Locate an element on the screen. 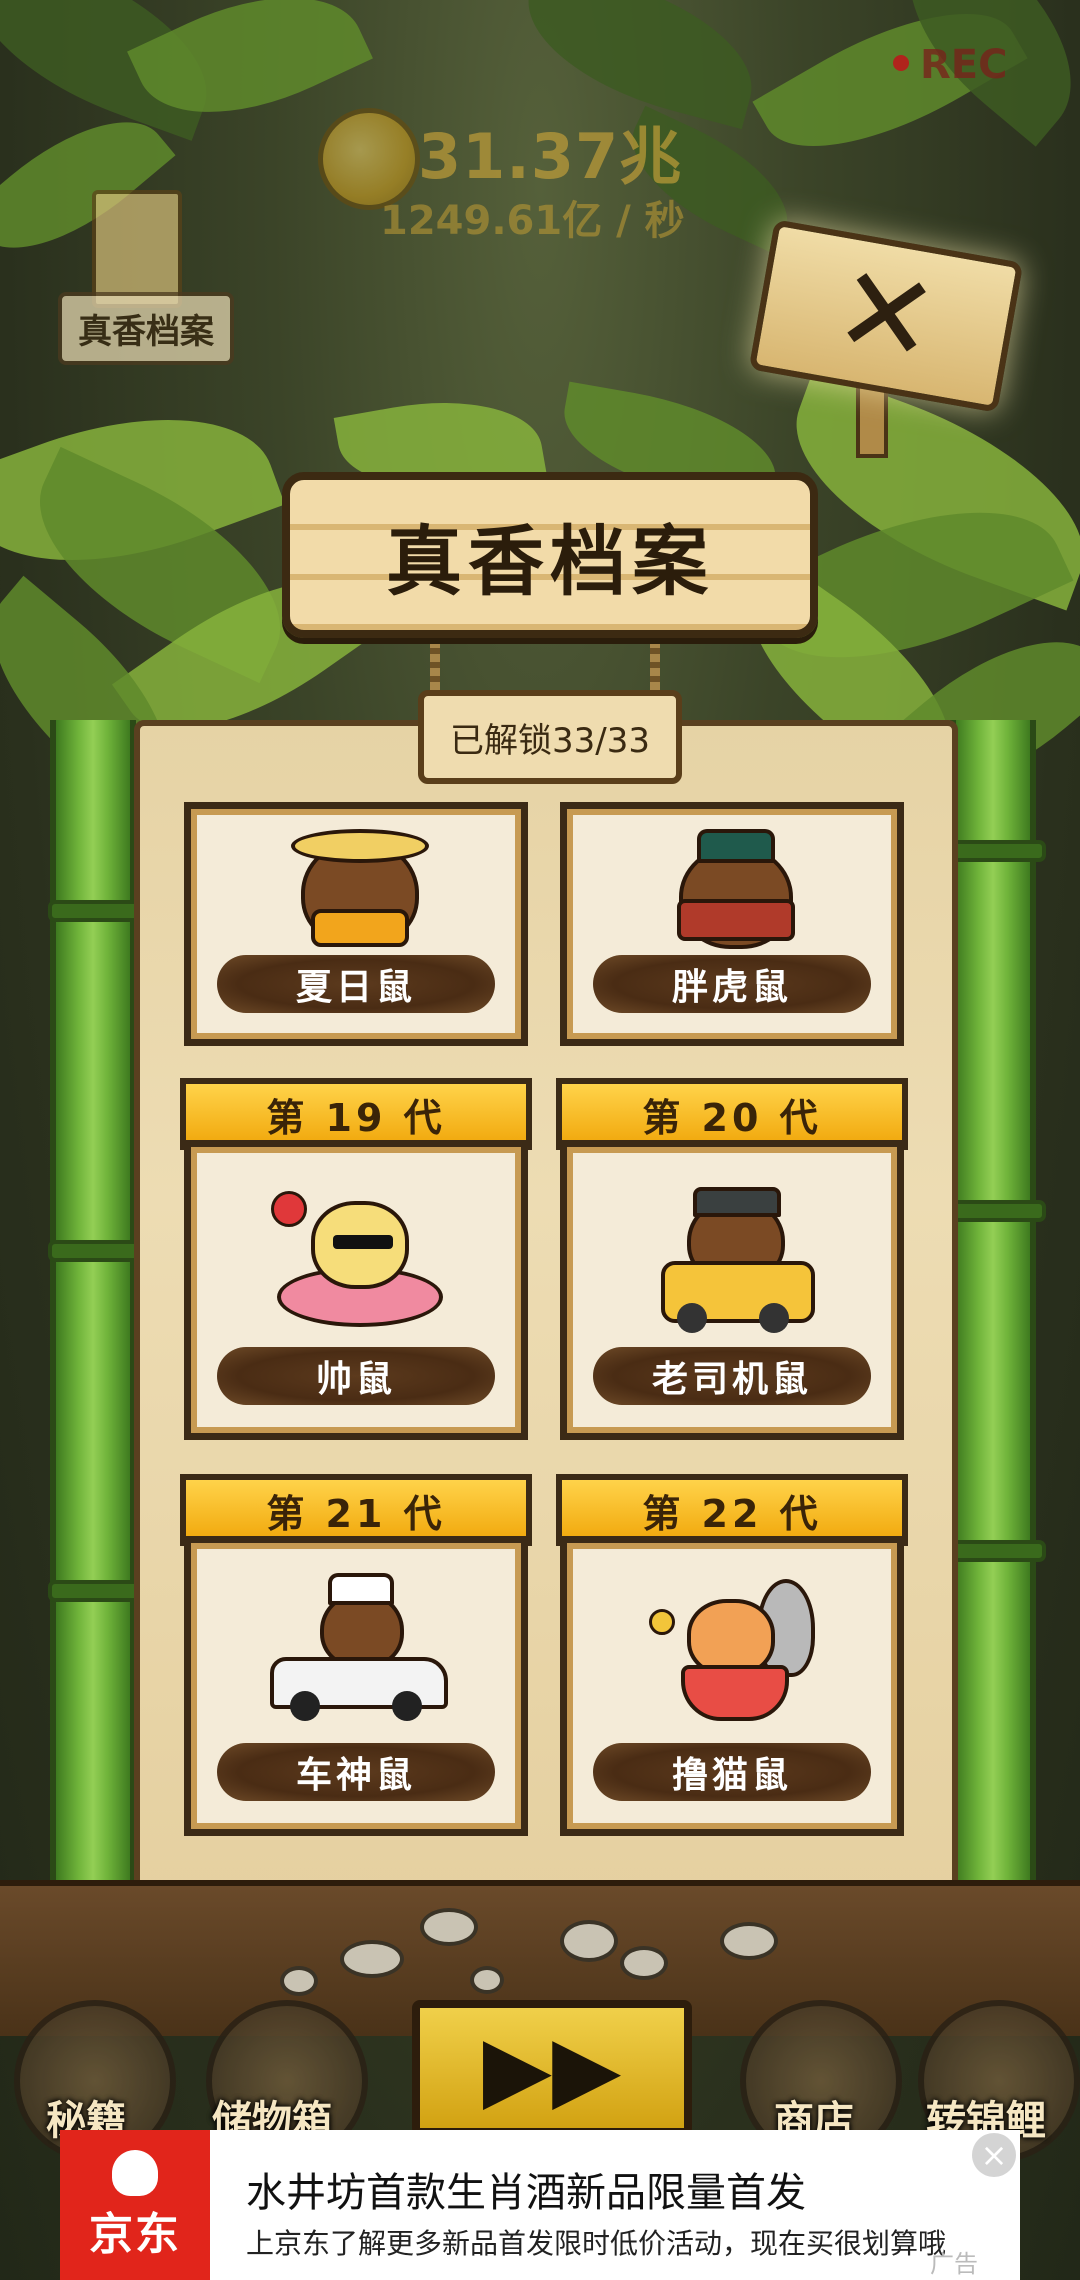  title-sign: 真香档案 is located at coordinates (550, 555).